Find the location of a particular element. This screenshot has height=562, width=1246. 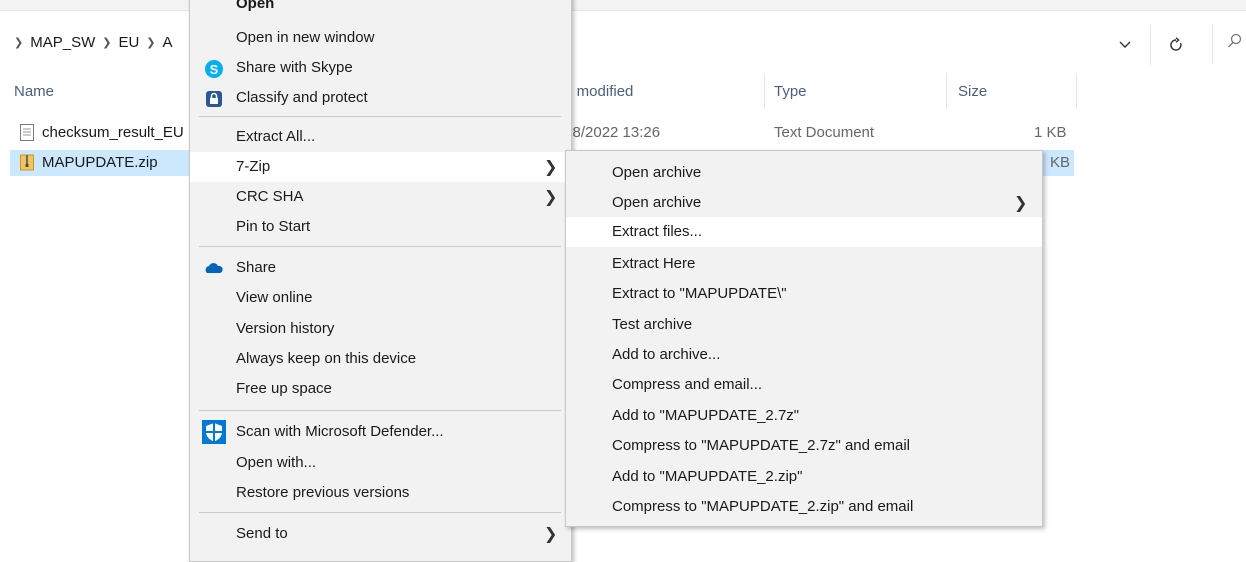

file-size: KB is located at coordinates (1060, 162).